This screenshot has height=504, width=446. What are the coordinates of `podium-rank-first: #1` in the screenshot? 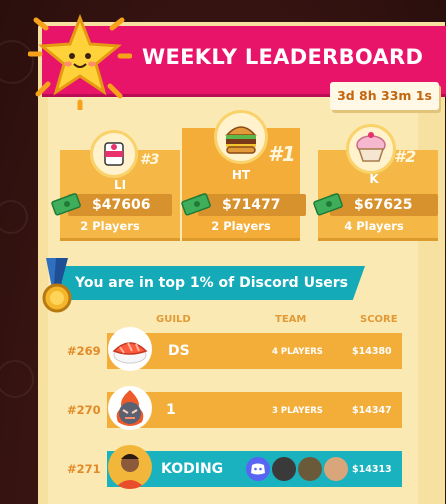 It's located at (282, 154).